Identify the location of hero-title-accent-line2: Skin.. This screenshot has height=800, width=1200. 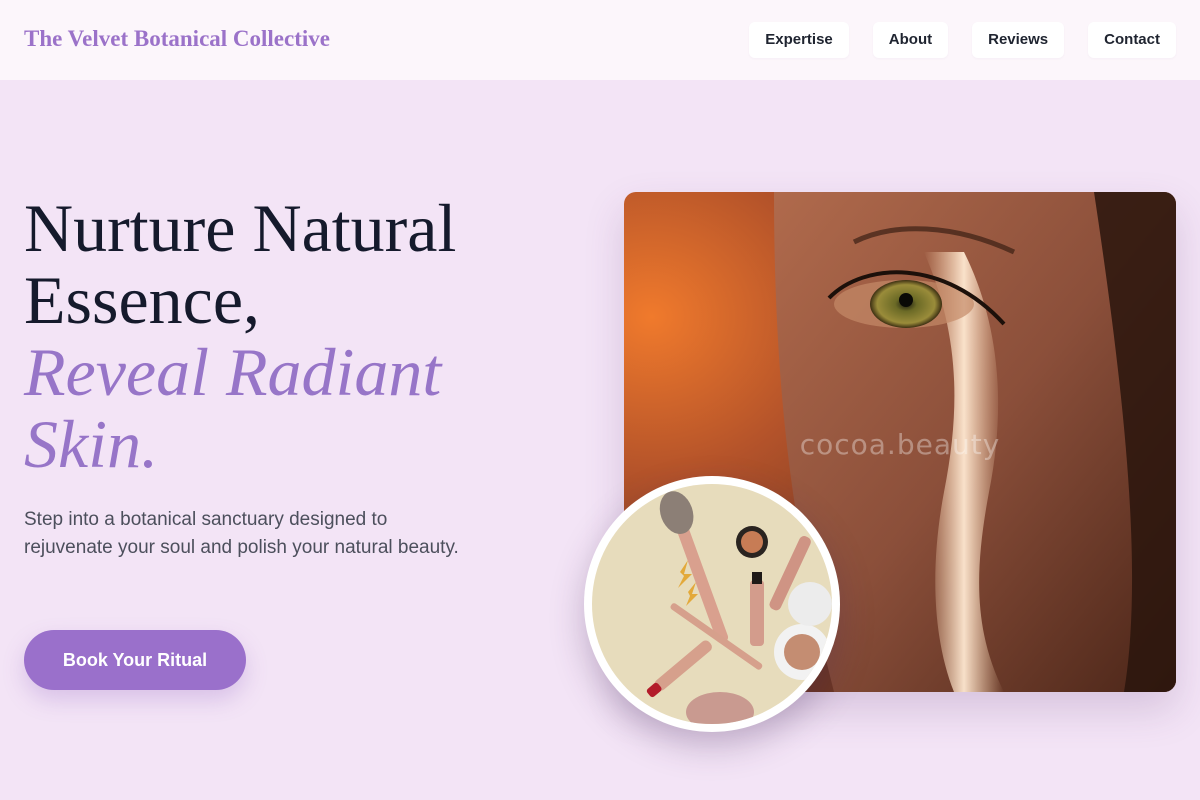
(91, 444).